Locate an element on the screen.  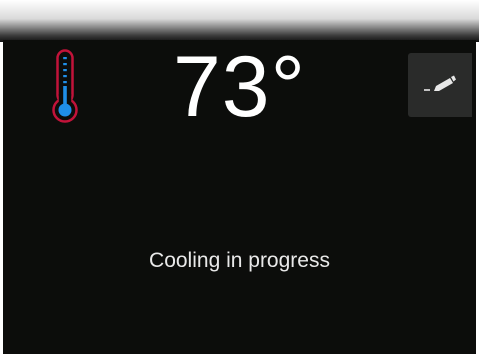
top-bezel is located at coordinates (239, 21).